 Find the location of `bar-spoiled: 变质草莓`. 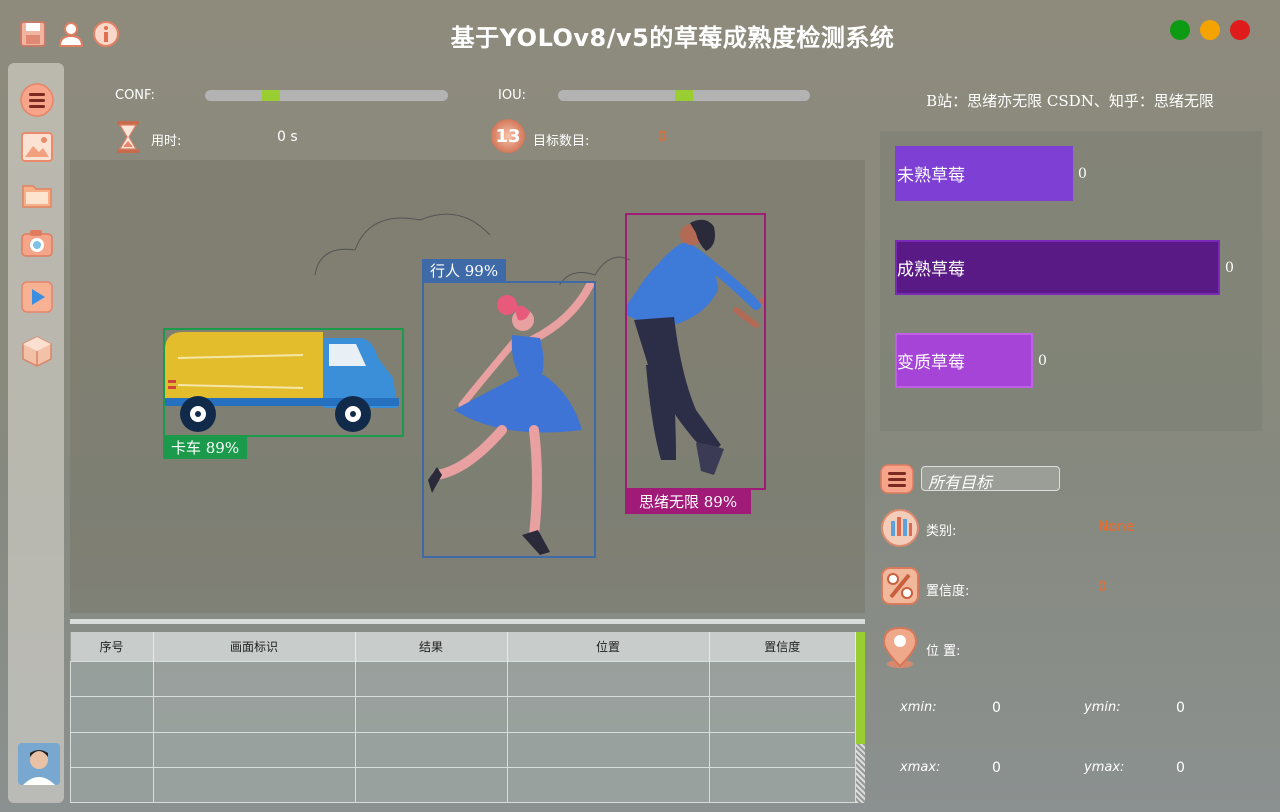

bar-spoiled: 变质草莓 is located at coordinates (964, 360).